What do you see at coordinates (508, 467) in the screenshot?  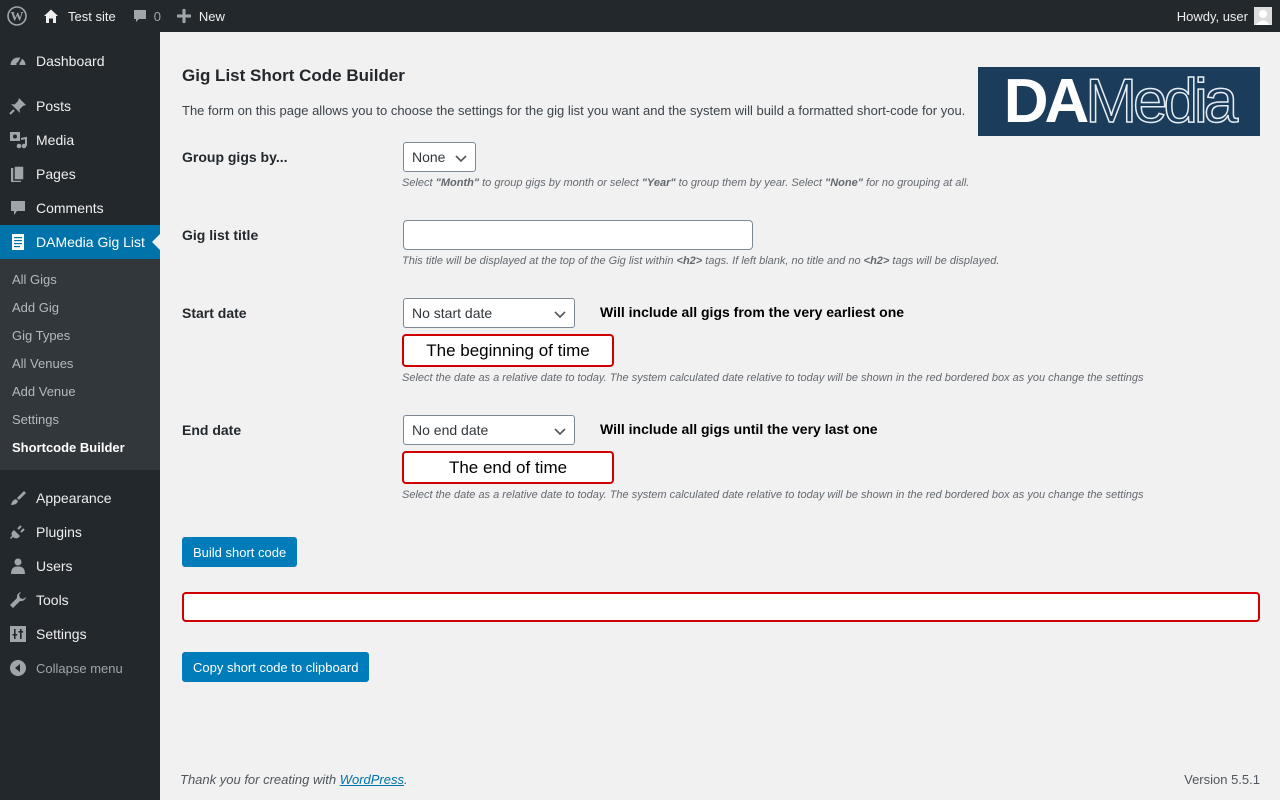 I see `end-date-computed-box: The end of time` at bounding box center [508, 467].